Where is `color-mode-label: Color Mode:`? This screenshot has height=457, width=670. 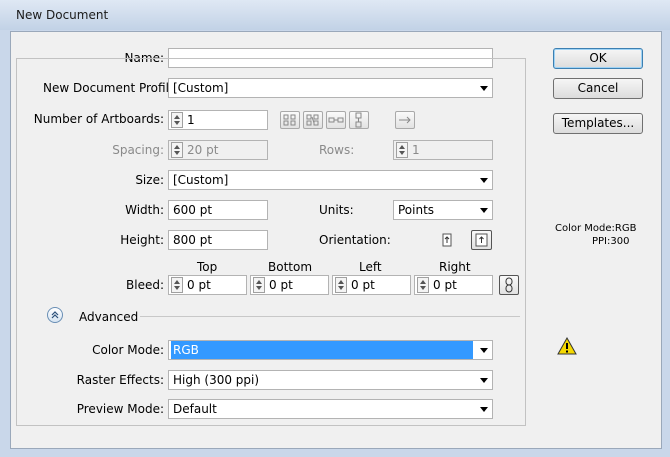 color-mode-label: Color Mode: is located at coordinates (128, 350).